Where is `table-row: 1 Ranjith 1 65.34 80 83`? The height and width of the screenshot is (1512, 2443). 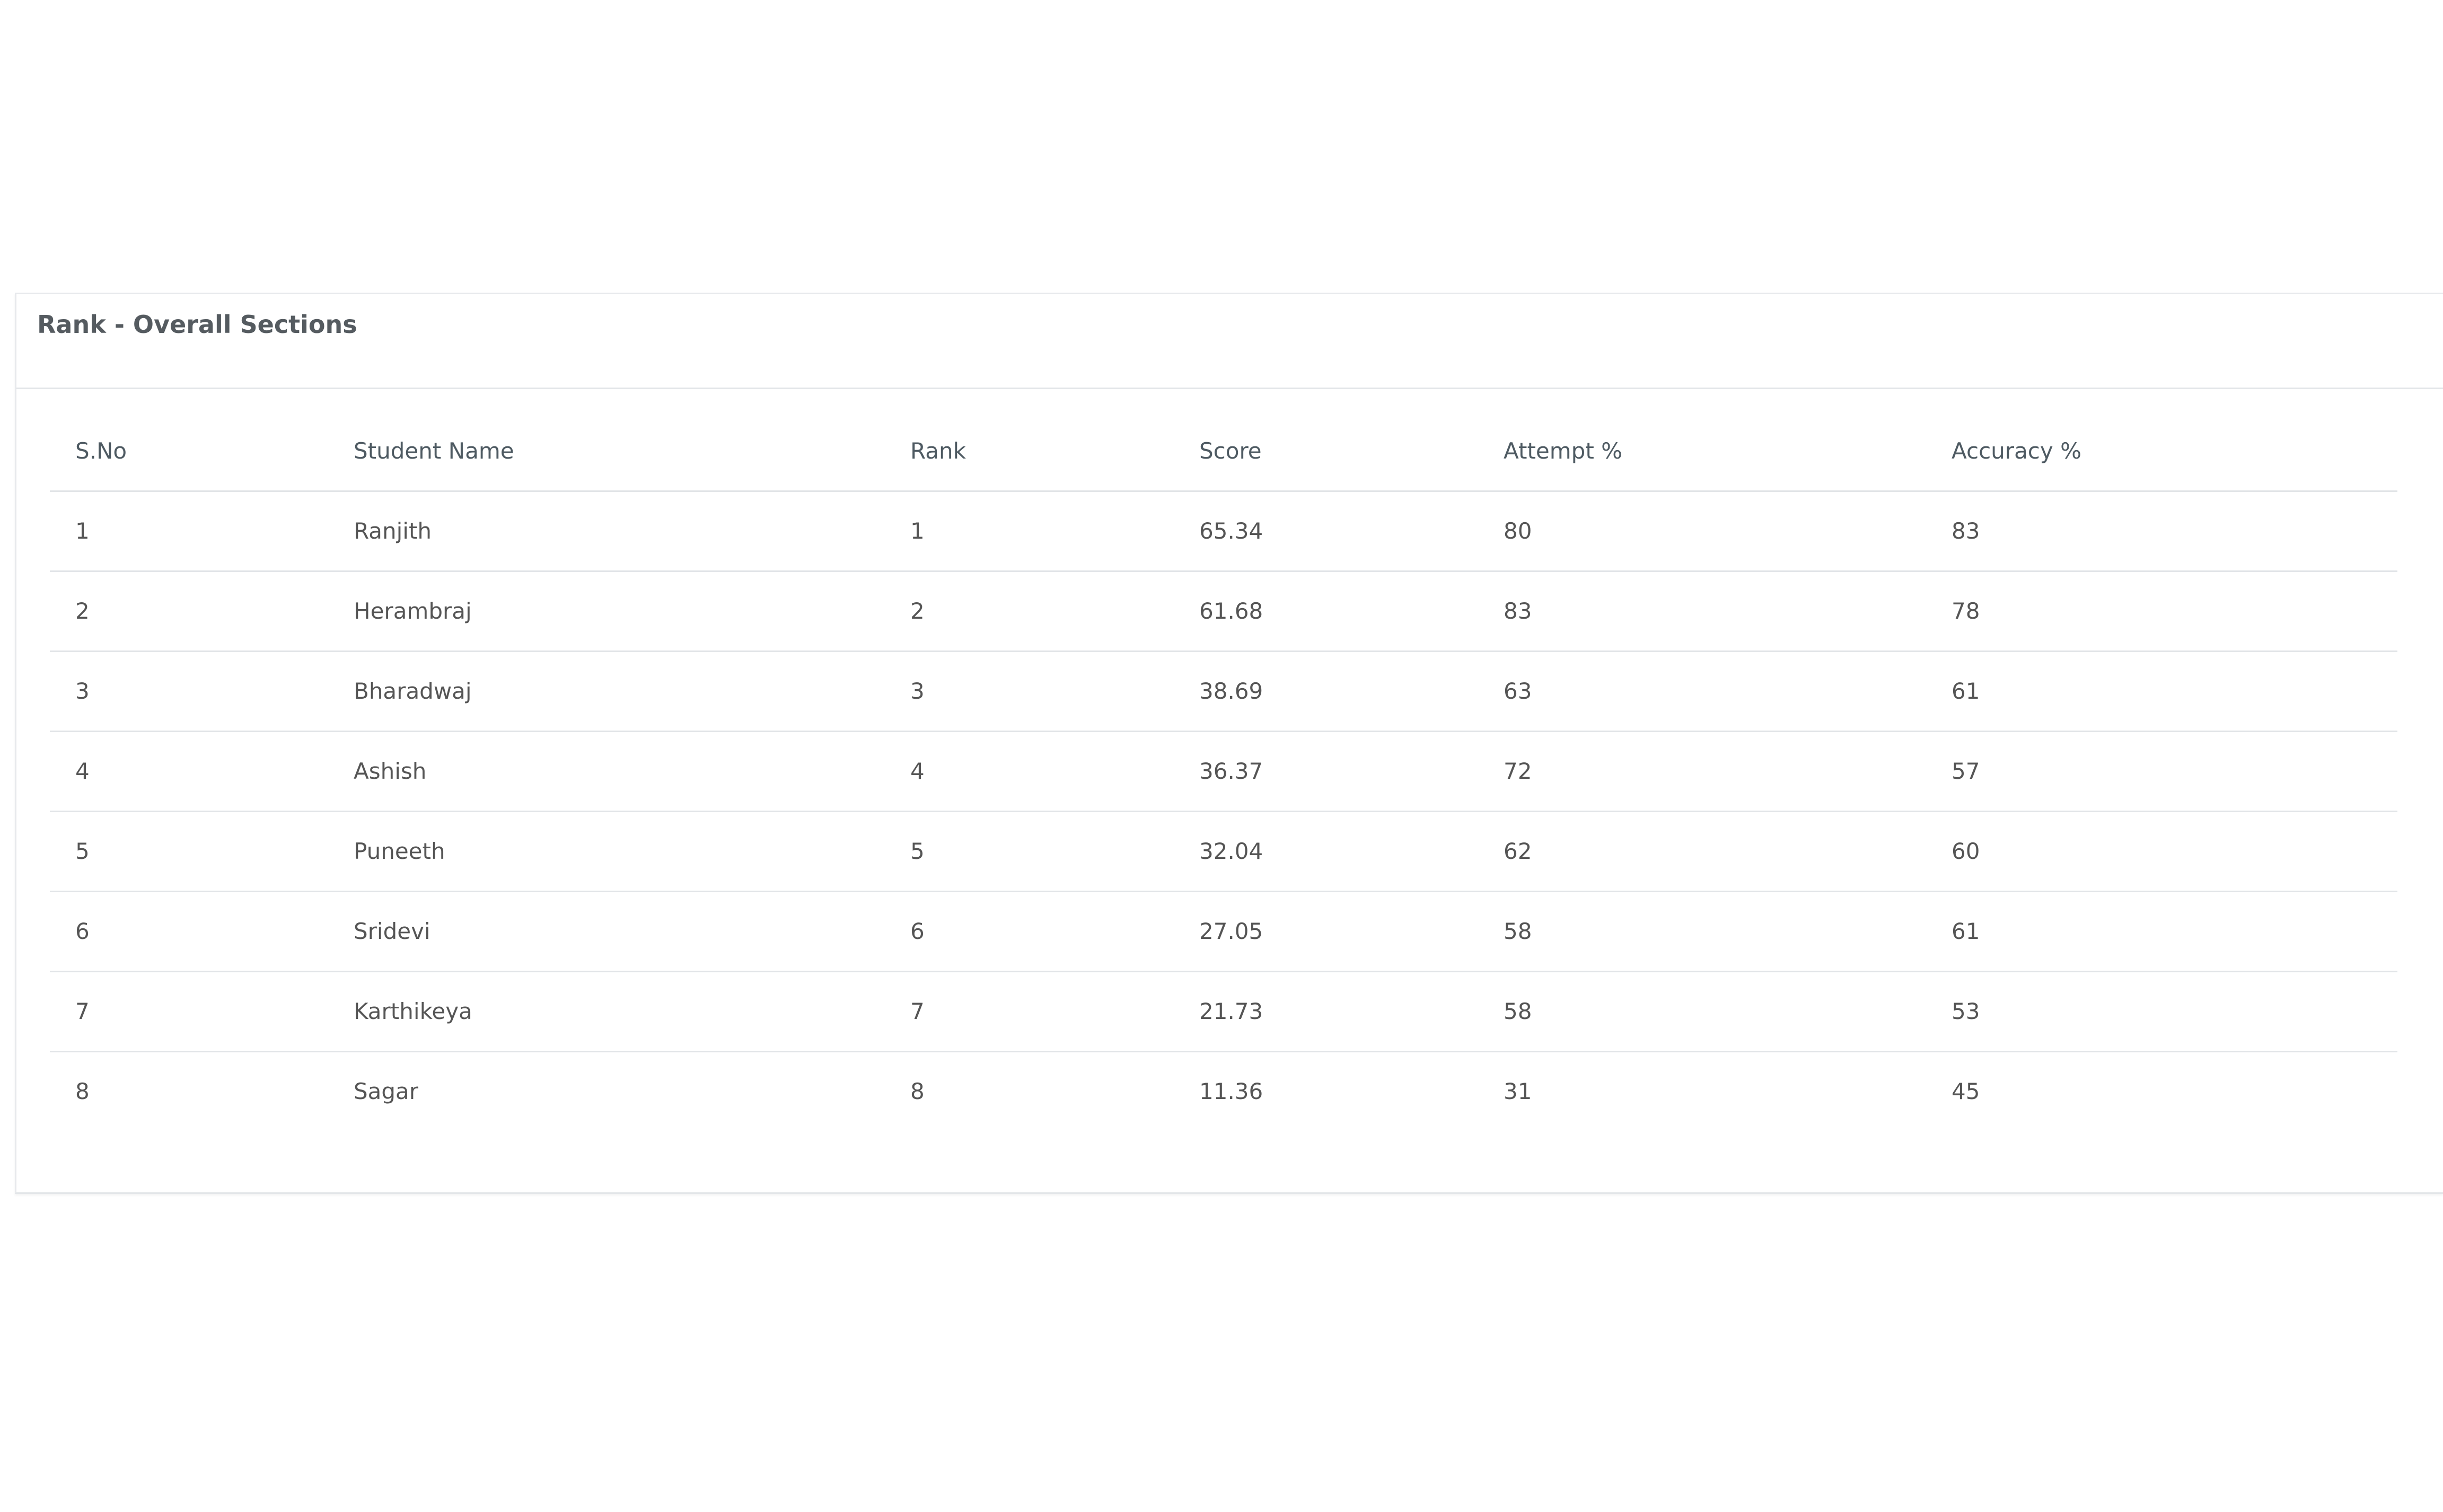 table-row: 1 Ranjith 1 65.34 80 83 is located at coordinates (1224, 532).